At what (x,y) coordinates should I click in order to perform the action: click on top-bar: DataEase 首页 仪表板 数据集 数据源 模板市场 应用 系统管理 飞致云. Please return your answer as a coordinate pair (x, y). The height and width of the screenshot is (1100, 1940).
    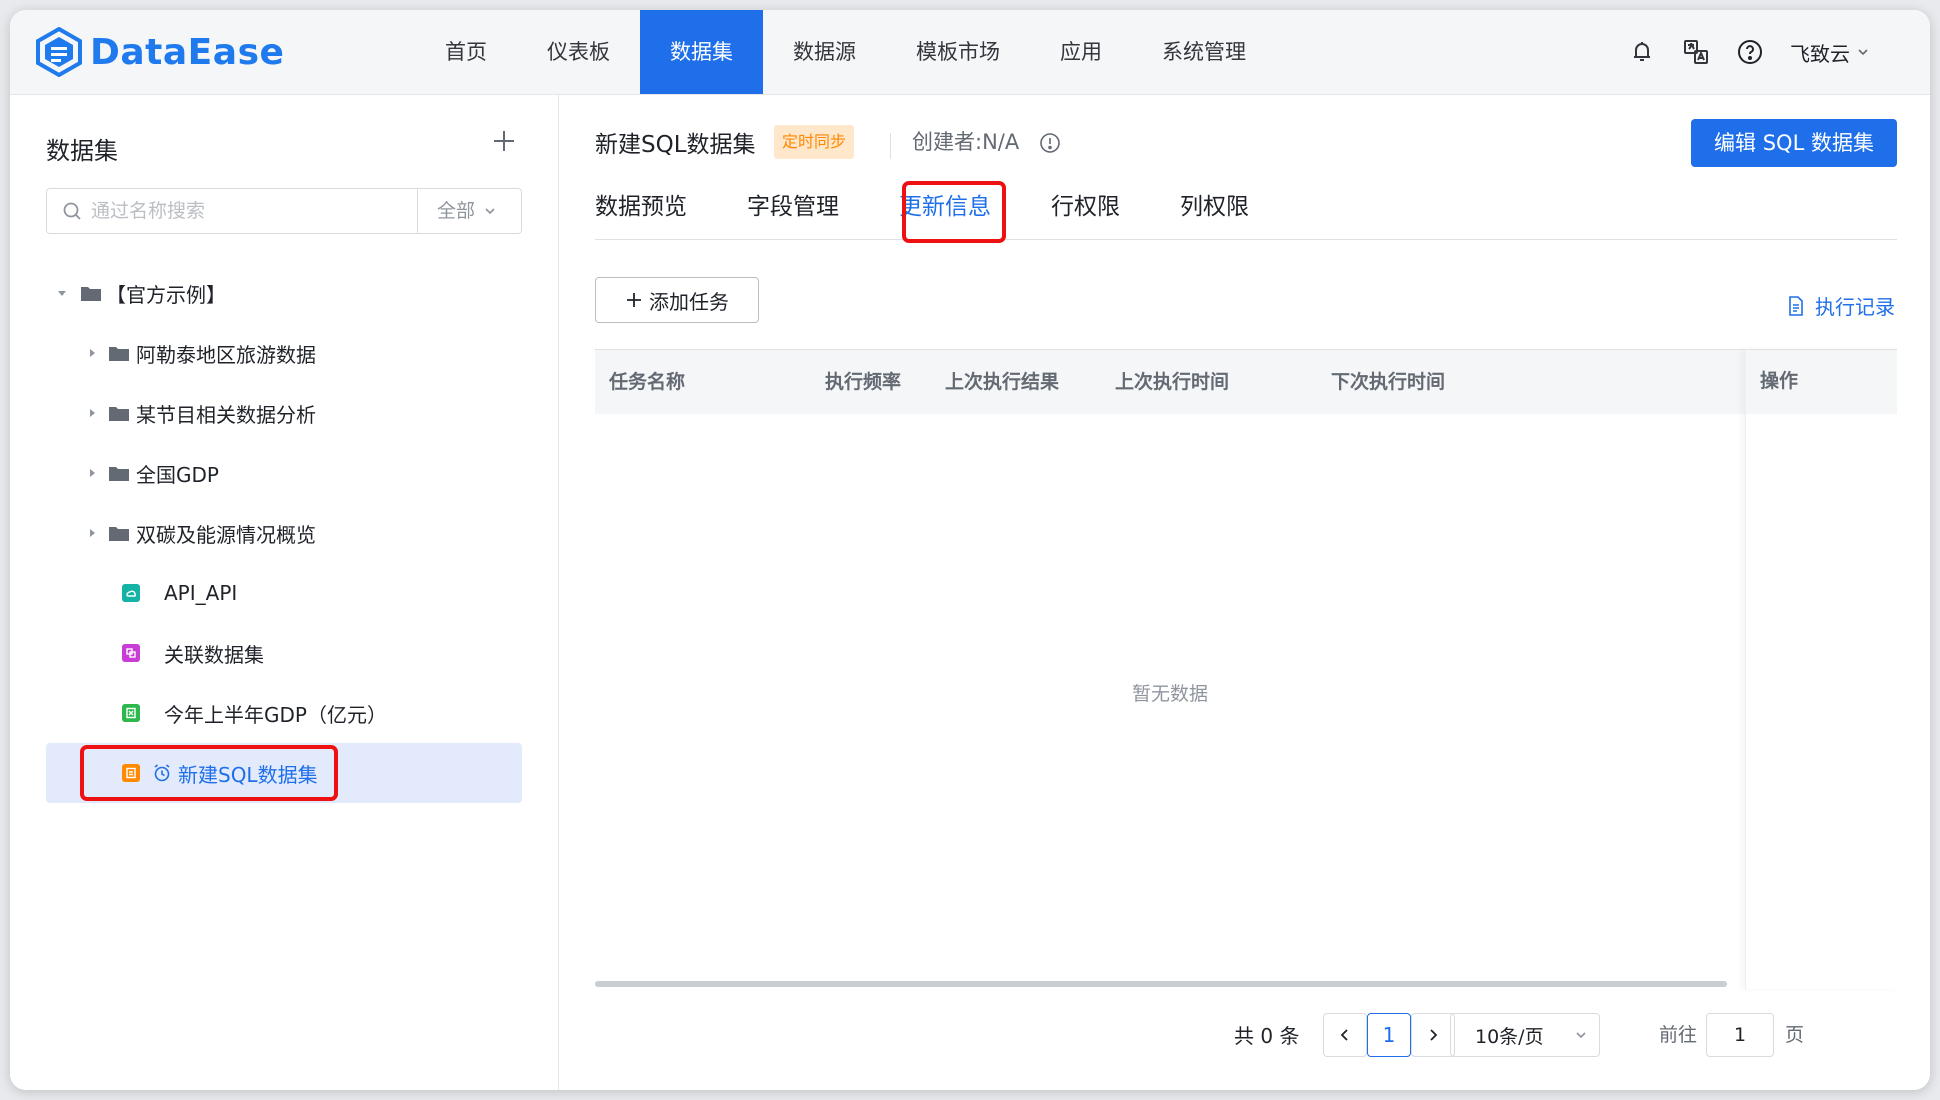
    Looking at the image, I should click on (970, 52).